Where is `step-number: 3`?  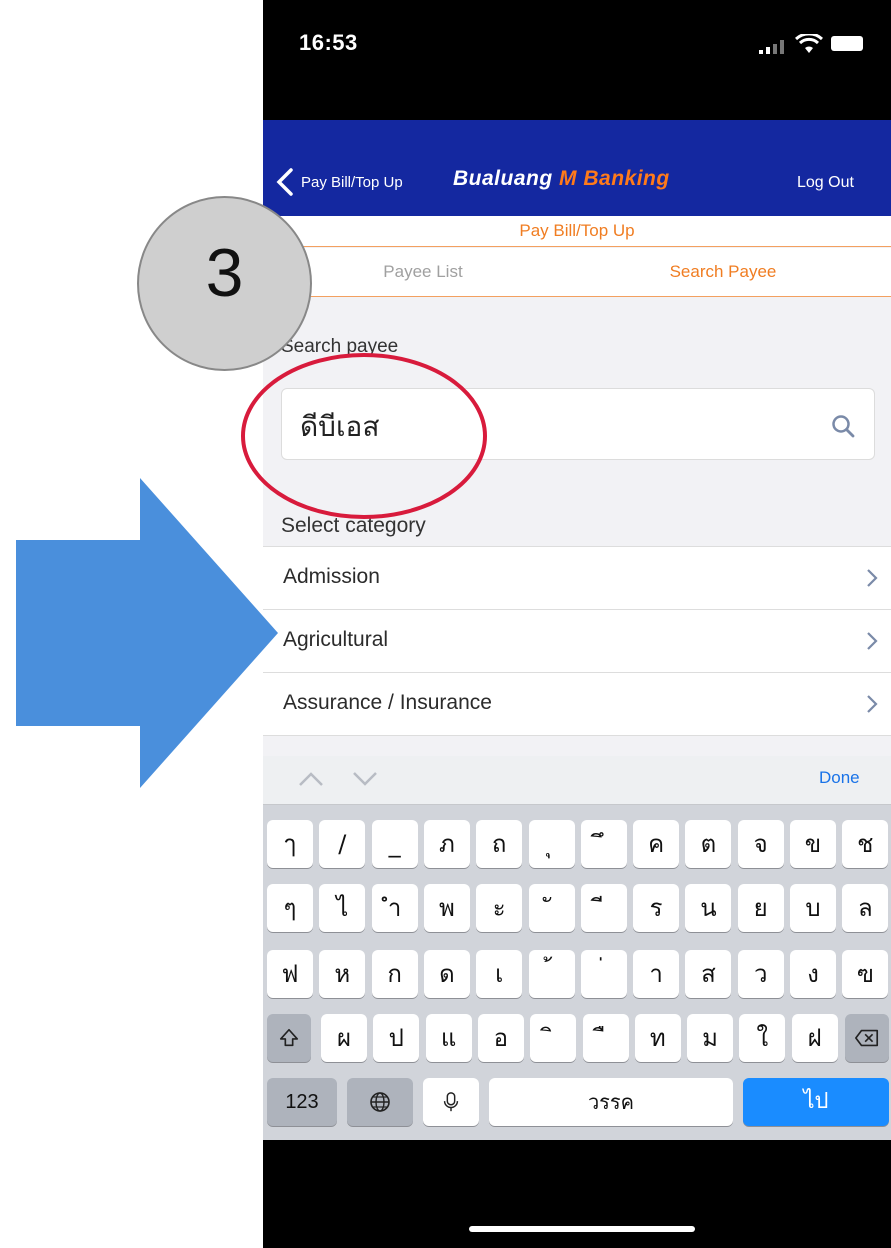
step-number: 3 is located at coordinates (224, 273).